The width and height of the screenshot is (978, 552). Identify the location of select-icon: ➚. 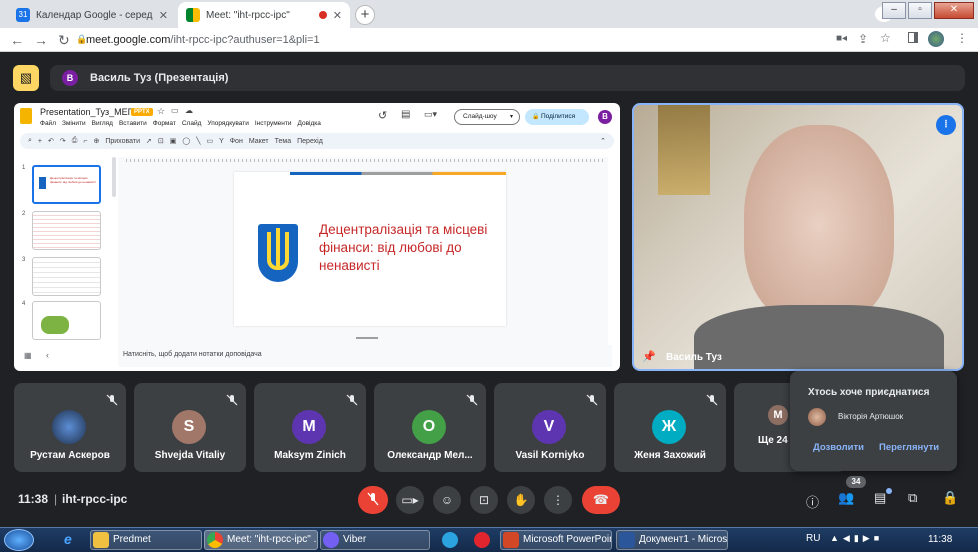
(149, 141).